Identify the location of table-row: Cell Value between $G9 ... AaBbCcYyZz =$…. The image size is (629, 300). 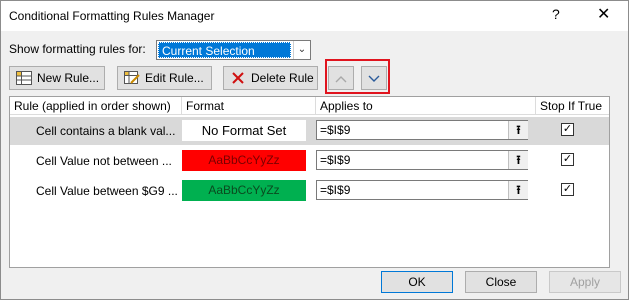
(309, 191).